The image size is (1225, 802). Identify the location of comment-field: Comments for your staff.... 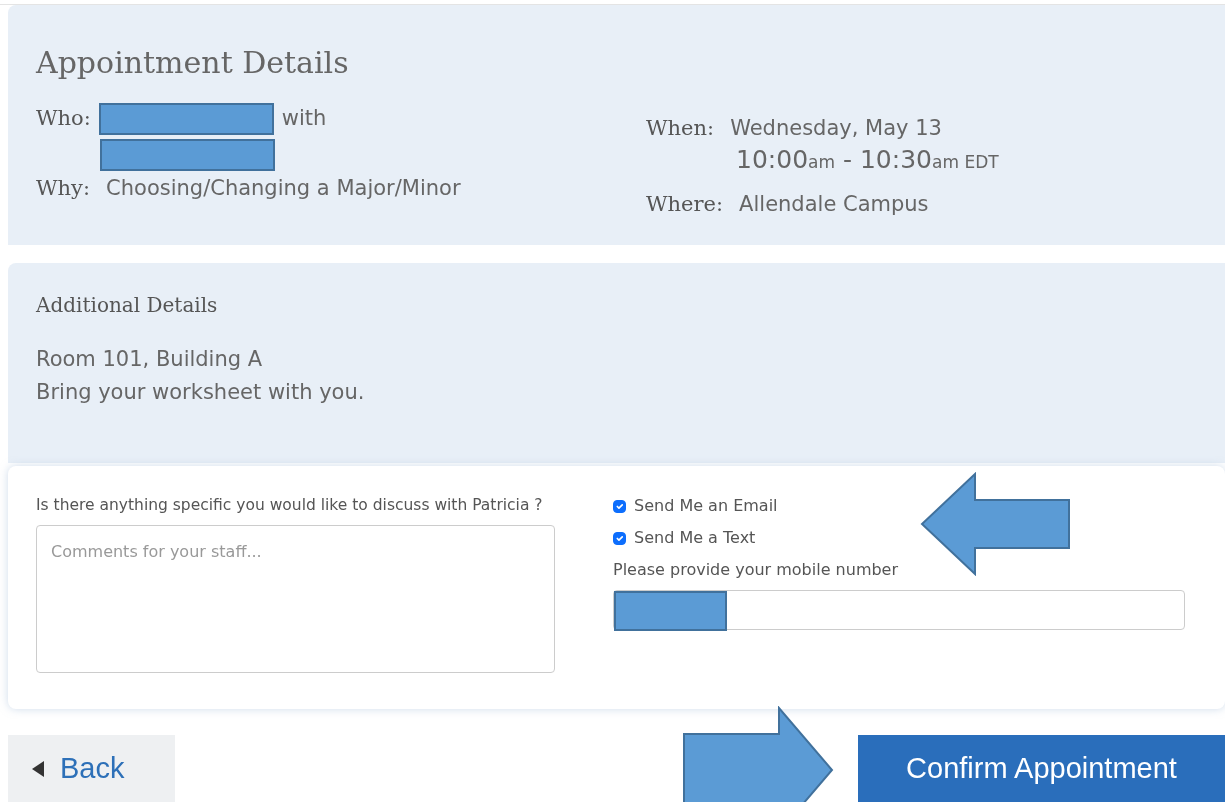
(295, 599).